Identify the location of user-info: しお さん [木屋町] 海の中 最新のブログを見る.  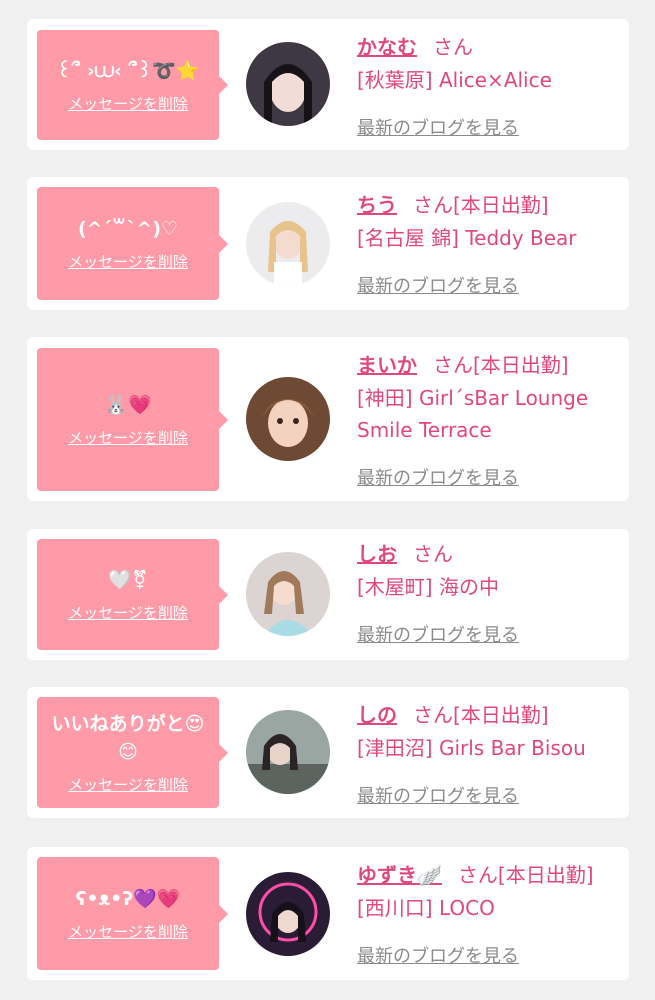
(489, 592).